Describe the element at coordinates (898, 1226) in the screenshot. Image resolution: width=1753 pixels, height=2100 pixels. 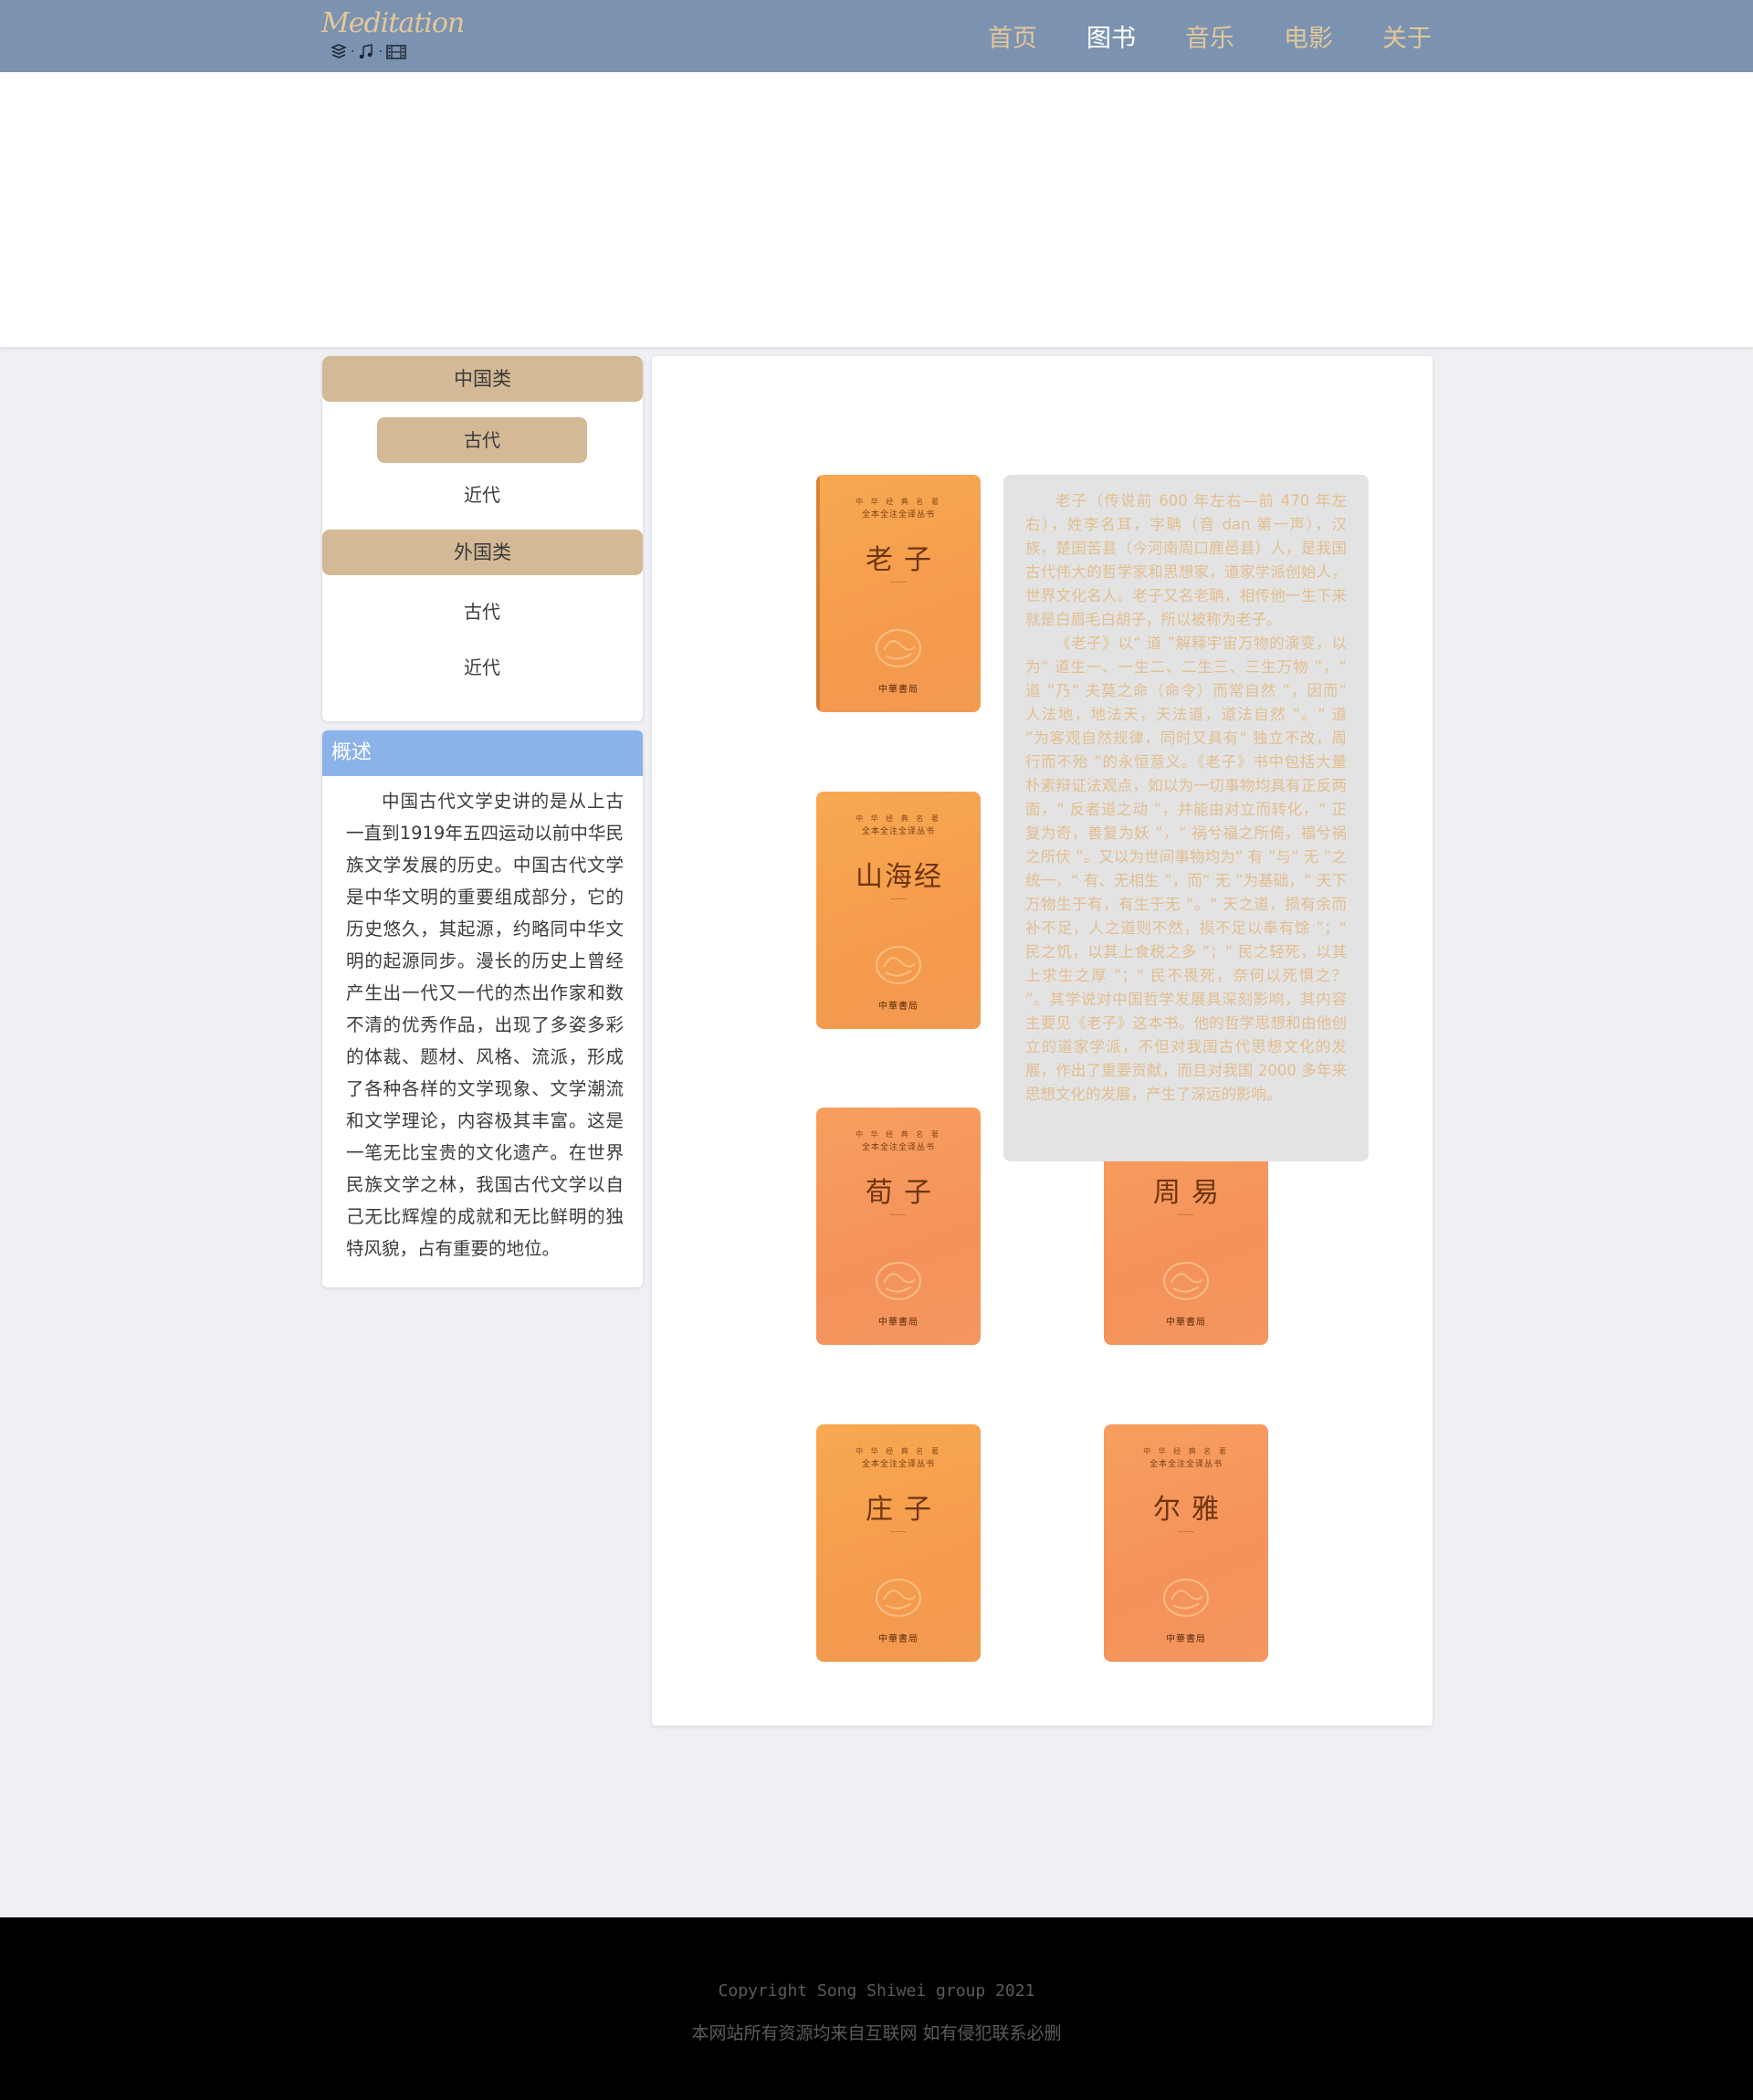
I see `book-card: 中 华 经 典 名 著 全本全注全译丛书 荀子 ——— 中華書局` at that location.